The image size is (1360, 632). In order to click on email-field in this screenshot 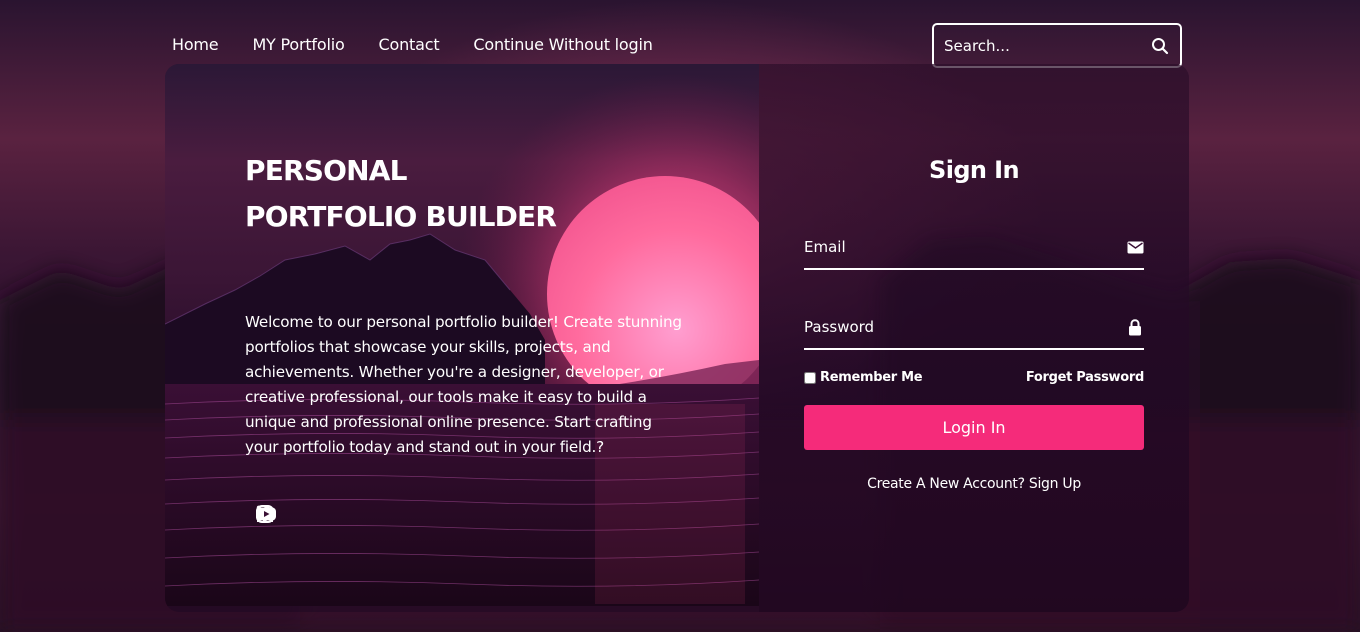, I will do `click(965, 247)`.